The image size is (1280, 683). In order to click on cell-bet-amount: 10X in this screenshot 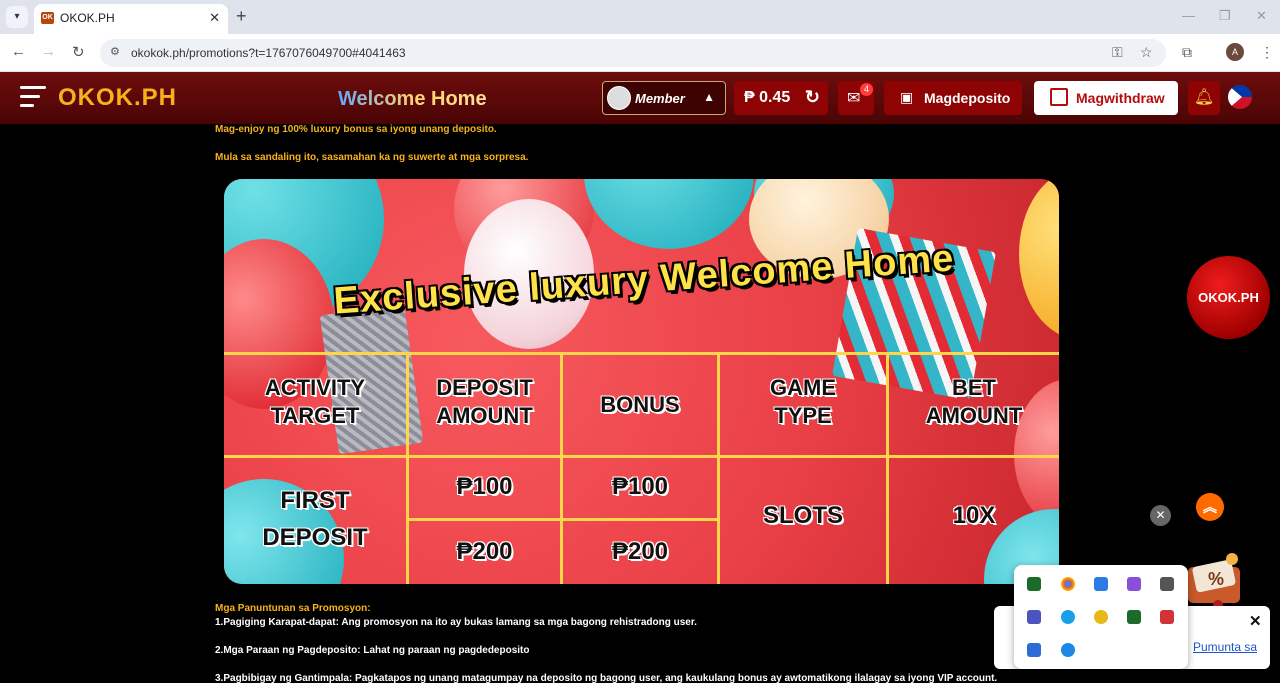, I will do `click(974, 515)`.